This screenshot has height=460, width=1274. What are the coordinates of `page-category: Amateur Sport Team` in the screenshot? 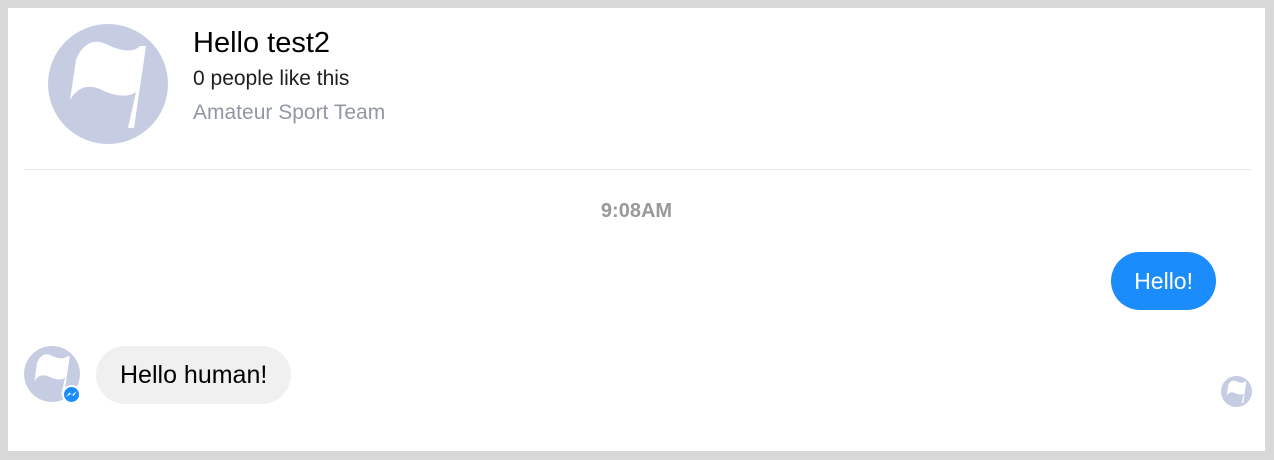 It's located at (289, 112).